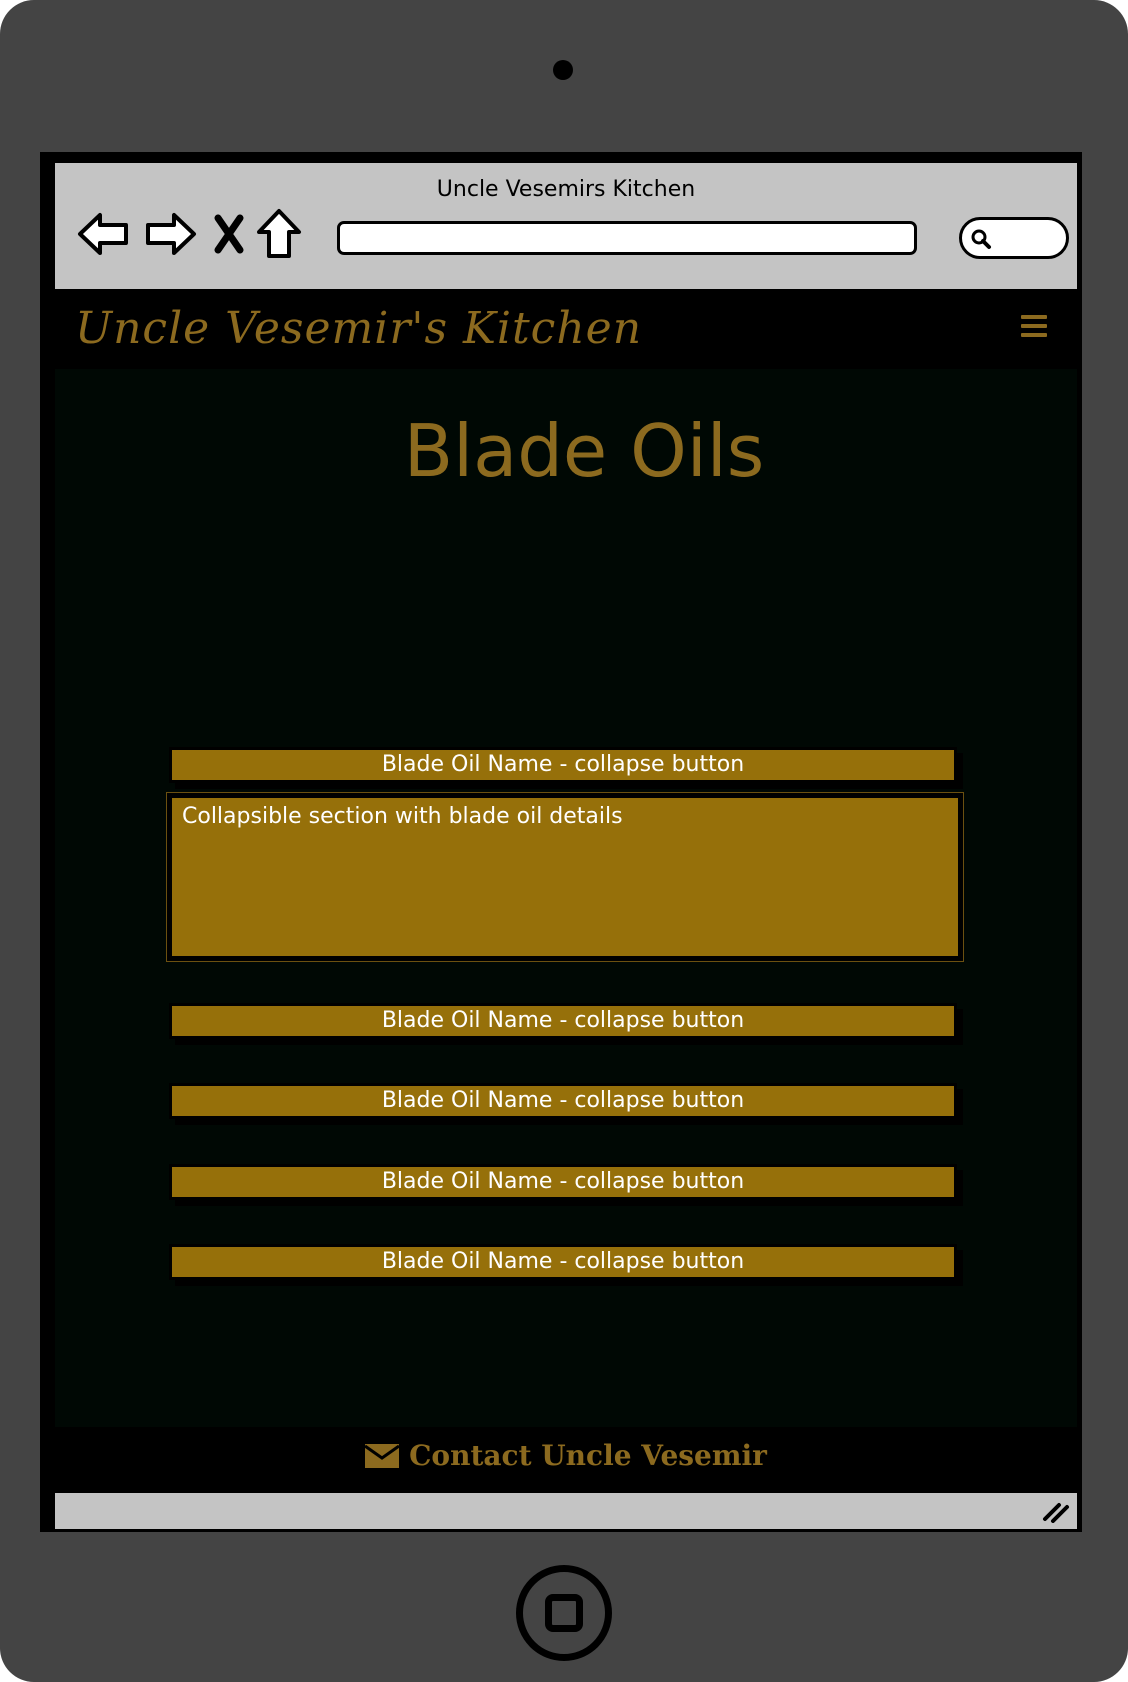  I want to click on search-icon, so click(981, 239).